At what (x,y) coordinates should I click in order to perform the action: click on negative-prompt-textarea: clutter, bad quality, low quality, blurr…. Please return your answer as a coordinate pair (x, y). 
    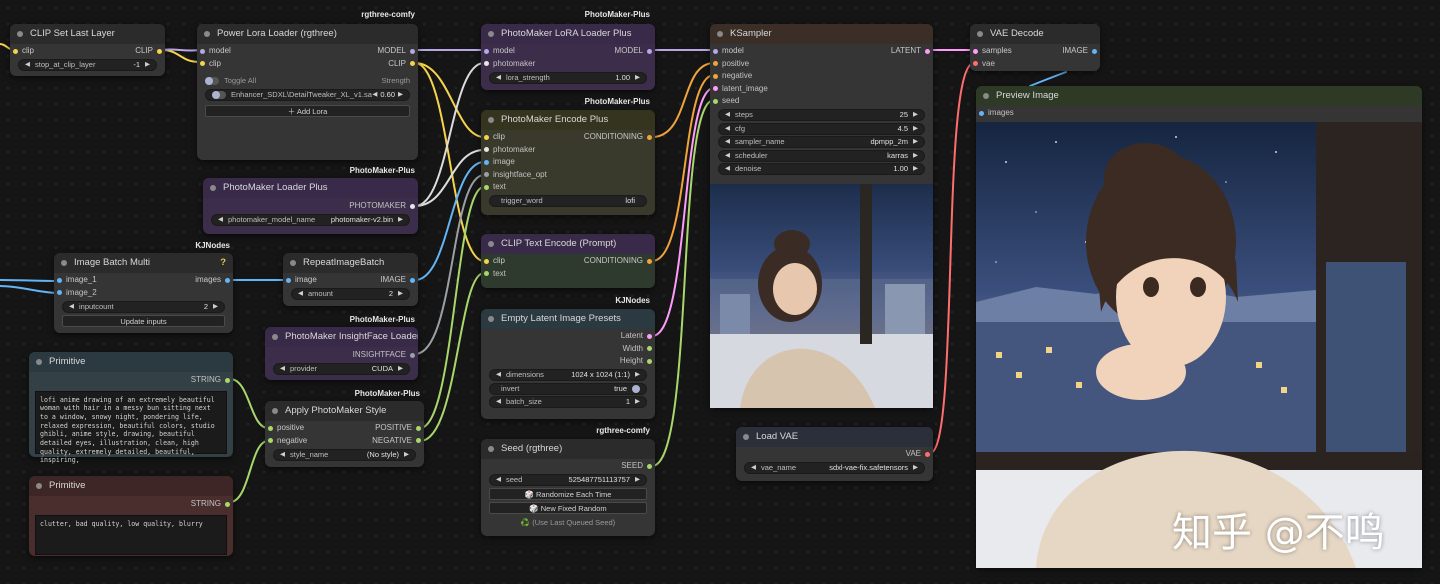
    Looking at the image, I should click on (131, 534).